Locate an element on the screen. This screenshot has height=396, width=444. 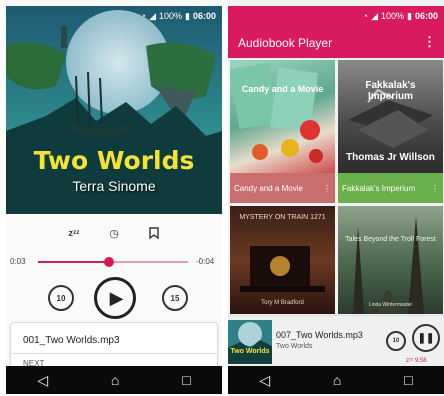
book-tile: Candy and a Movie Candy and a Movie ⋮ is located at coordinates (282, 131).